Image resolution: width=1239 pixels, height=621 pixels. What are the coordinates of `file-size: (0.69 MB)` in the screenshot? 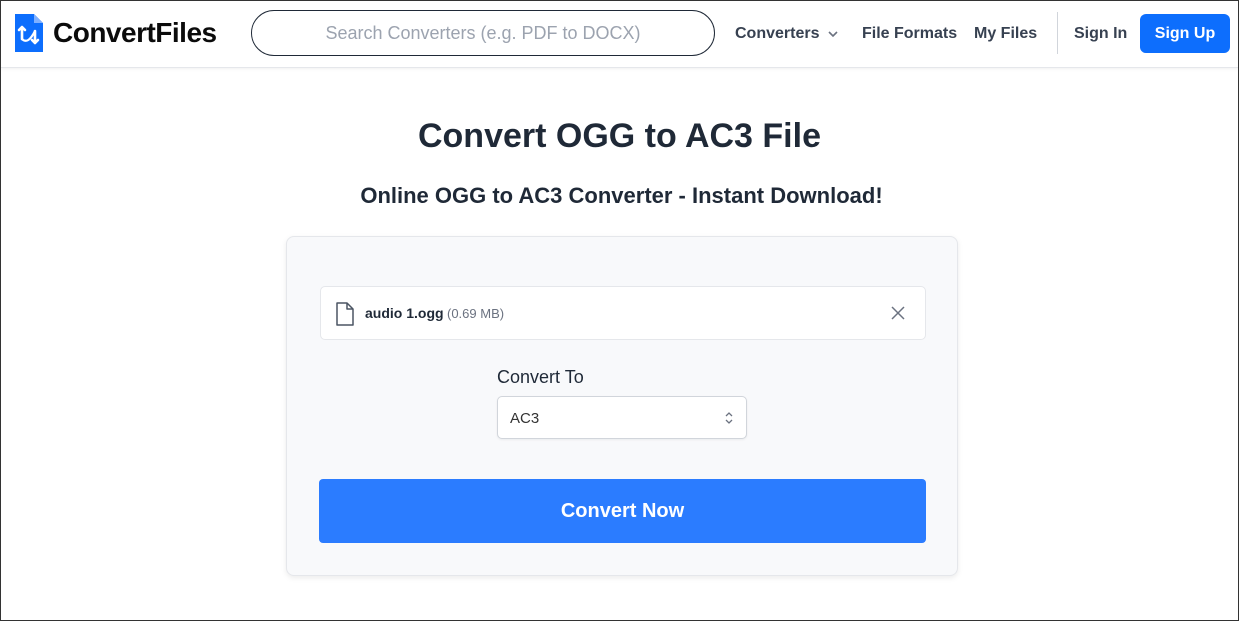 It's located at (476, 313).